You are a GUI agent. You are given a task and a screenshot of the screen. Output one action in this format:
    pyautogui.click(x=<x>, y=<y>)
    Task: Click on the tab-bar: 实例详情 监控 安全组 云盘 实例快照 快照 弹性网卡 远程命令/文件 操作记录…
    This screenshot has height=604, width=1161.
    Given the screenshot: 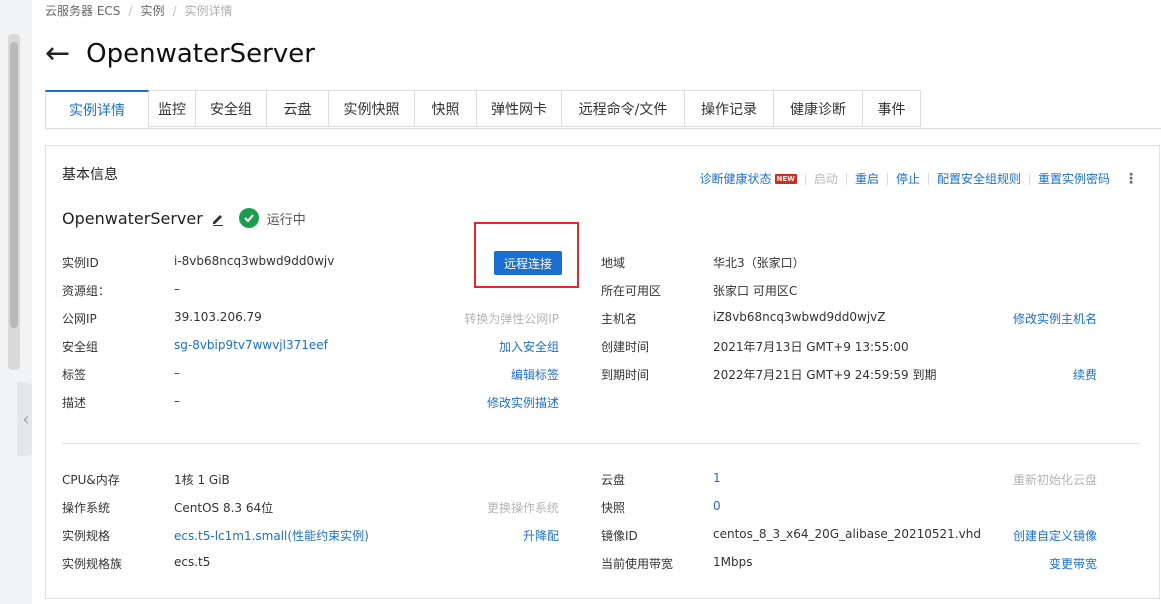 What is the action you would take?
    pyautogui.click(x=603, y=109)
    